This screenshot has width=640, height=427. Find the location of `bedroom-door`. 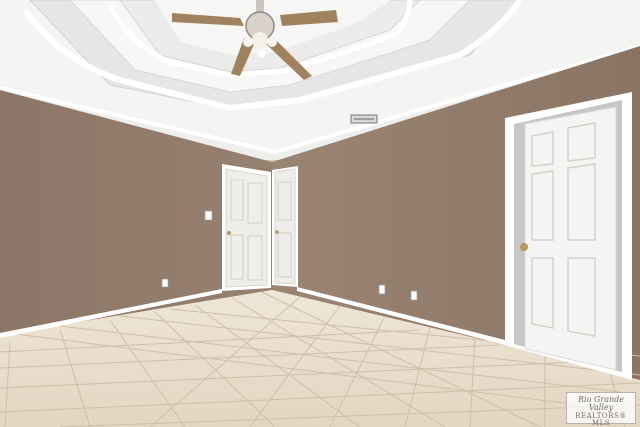

bedroom-door is located at coordinates (568, 236).